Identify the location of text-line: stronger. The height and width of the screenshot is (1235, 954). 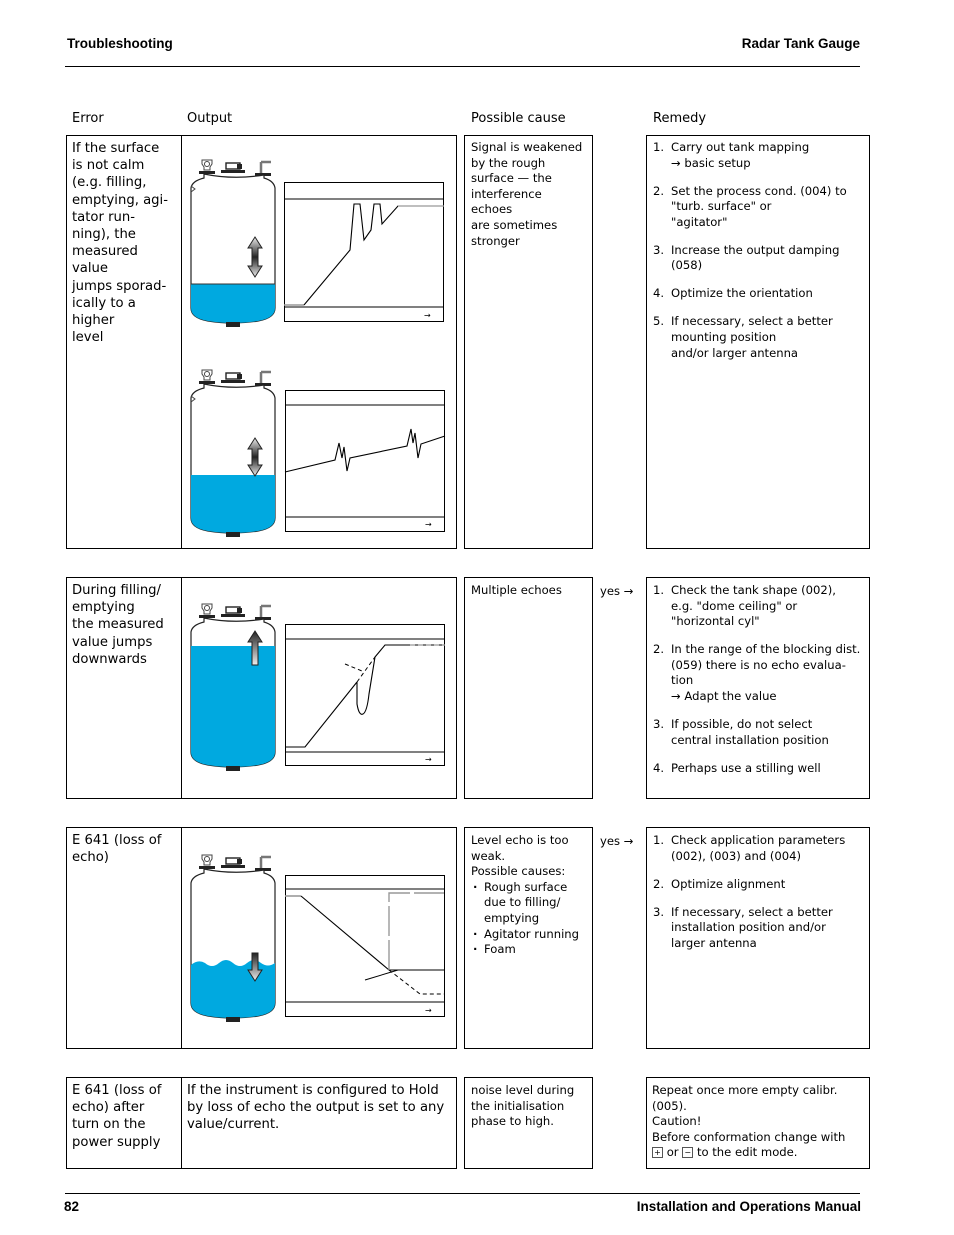
(495, 240).